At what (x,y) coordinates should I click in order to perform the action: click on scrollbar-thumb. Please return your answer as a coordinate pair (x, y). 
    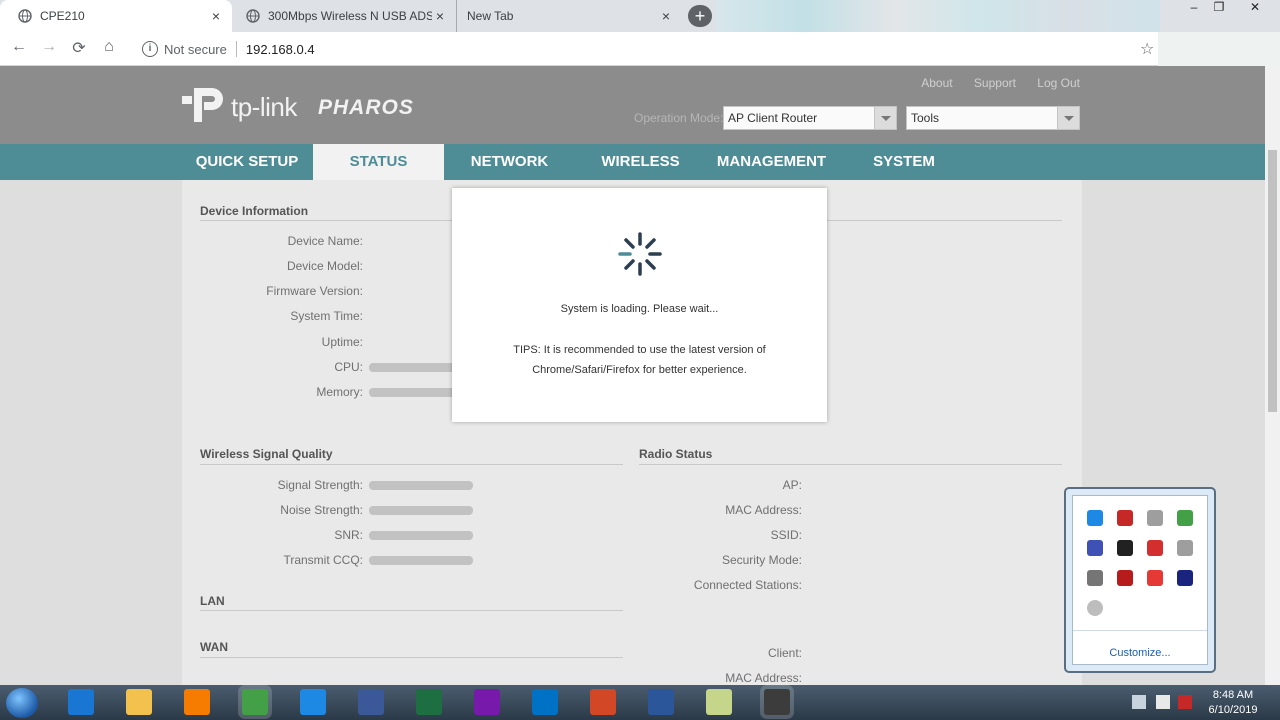
    Looking at the image, I should click on (1272, 281).